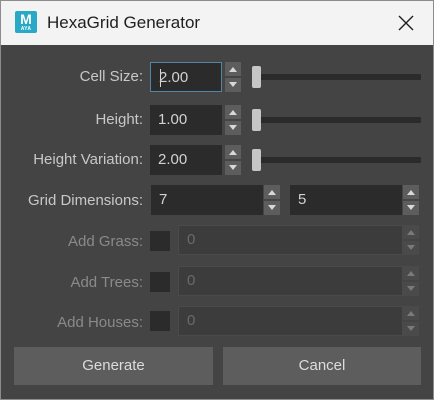 This screenshot has height=400, width=434. Describe the element at coordinates (173, 119) in the screenshot. I see `height-value: 1.00` at that location.